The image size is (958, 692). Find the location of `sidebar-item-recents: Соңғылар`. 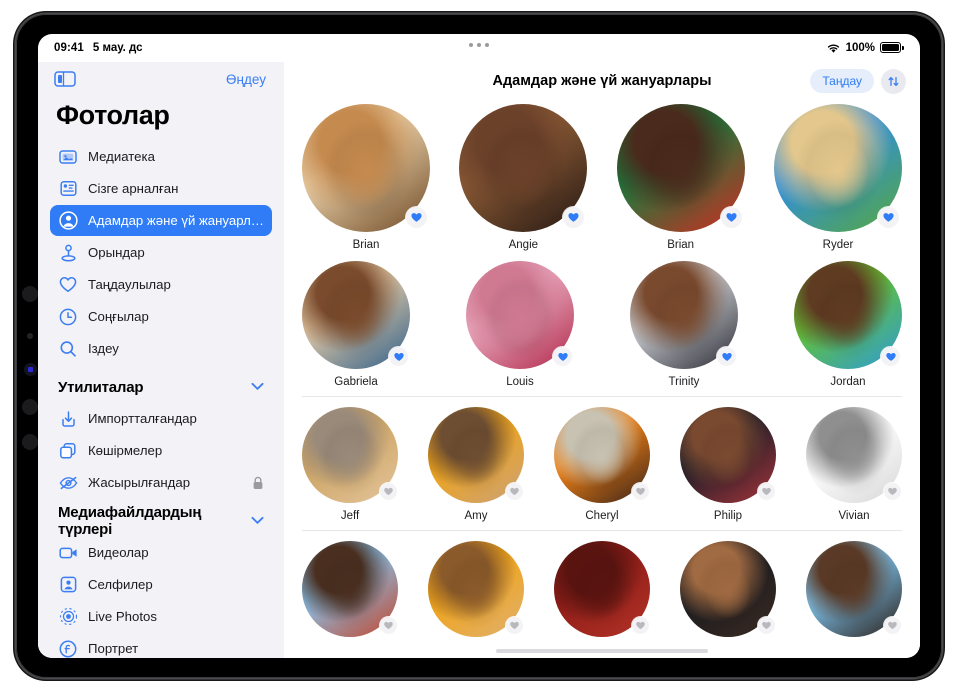

sidebar-item-recents: Соңғылар is located at coordinates (161, 316).